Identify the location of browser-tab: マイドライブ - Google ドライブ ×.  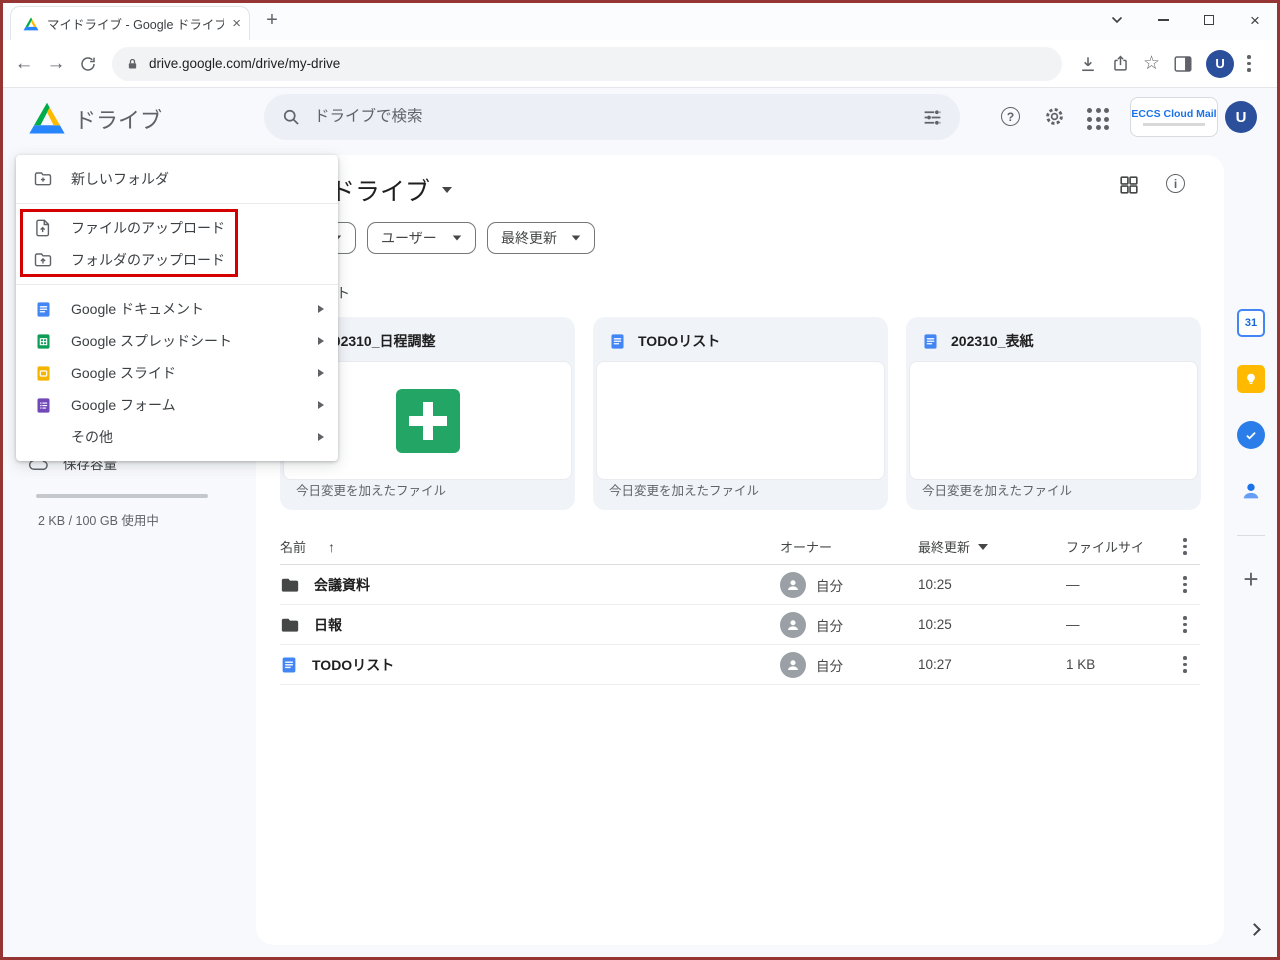
(130, 23).